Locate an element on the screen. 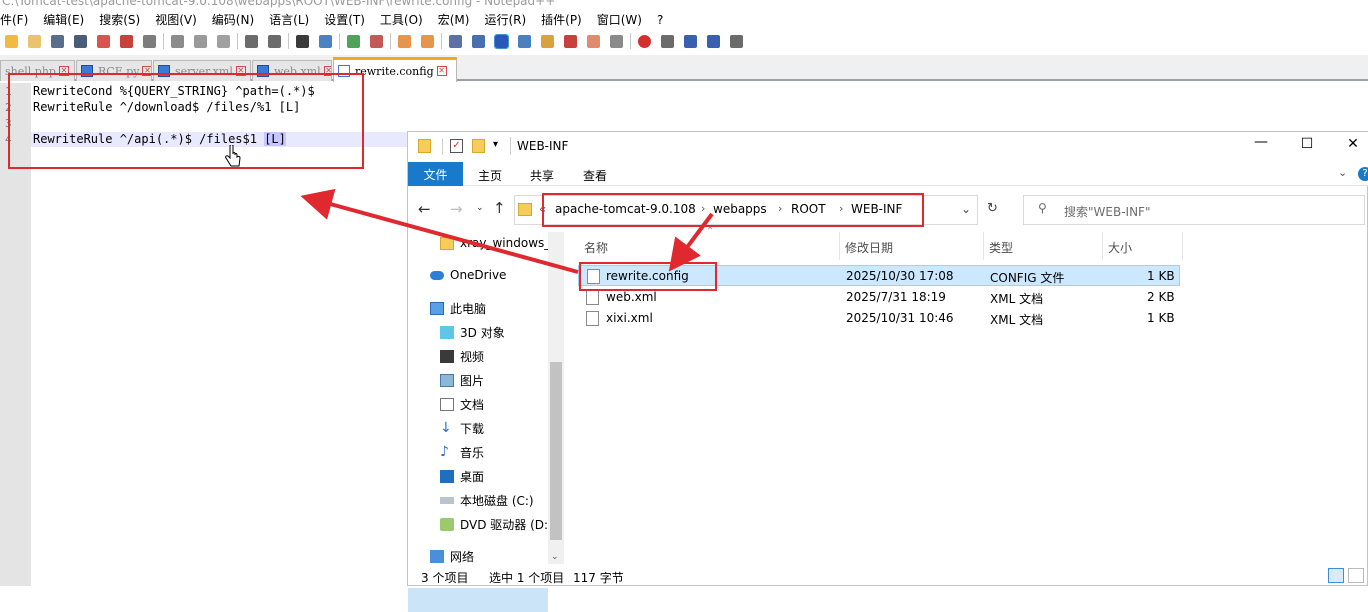  close-icon: ✕ is located at coordinates (441, 71).